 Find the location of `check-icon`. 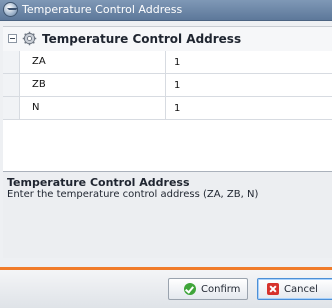

check-icon is located at coordinates (190, 289).